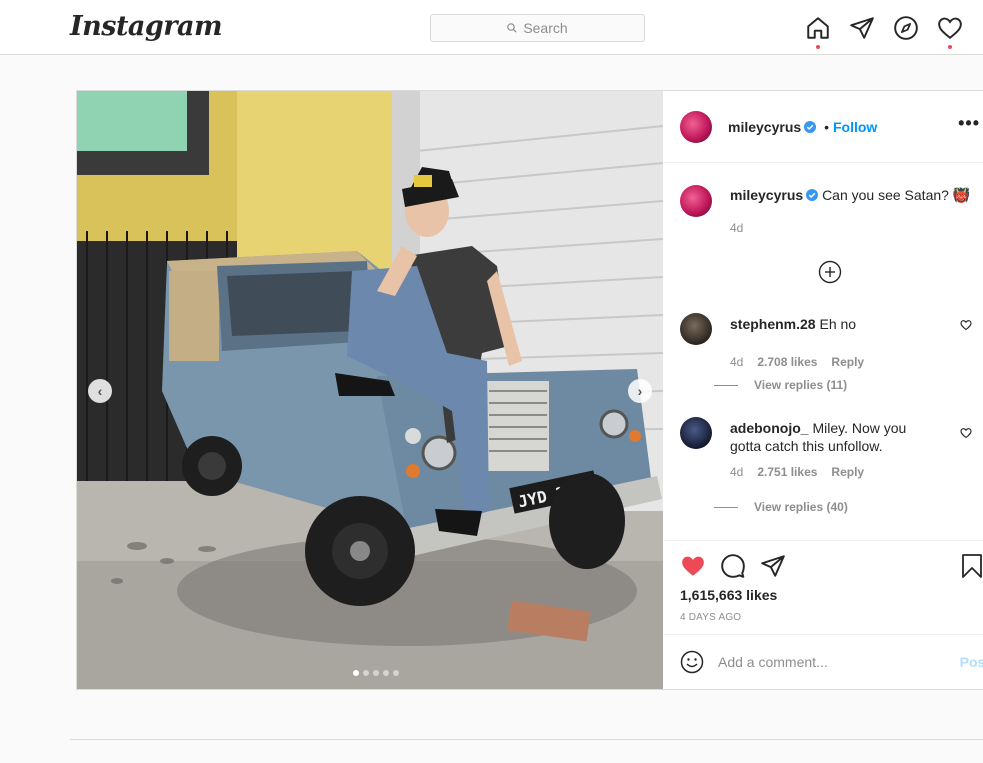 This screenshot has height=763, width=983. What do you see at coordinates (692, 662) in the screenshot?
I see `emoji-smiley-icon` at bounding box center [692, 662].